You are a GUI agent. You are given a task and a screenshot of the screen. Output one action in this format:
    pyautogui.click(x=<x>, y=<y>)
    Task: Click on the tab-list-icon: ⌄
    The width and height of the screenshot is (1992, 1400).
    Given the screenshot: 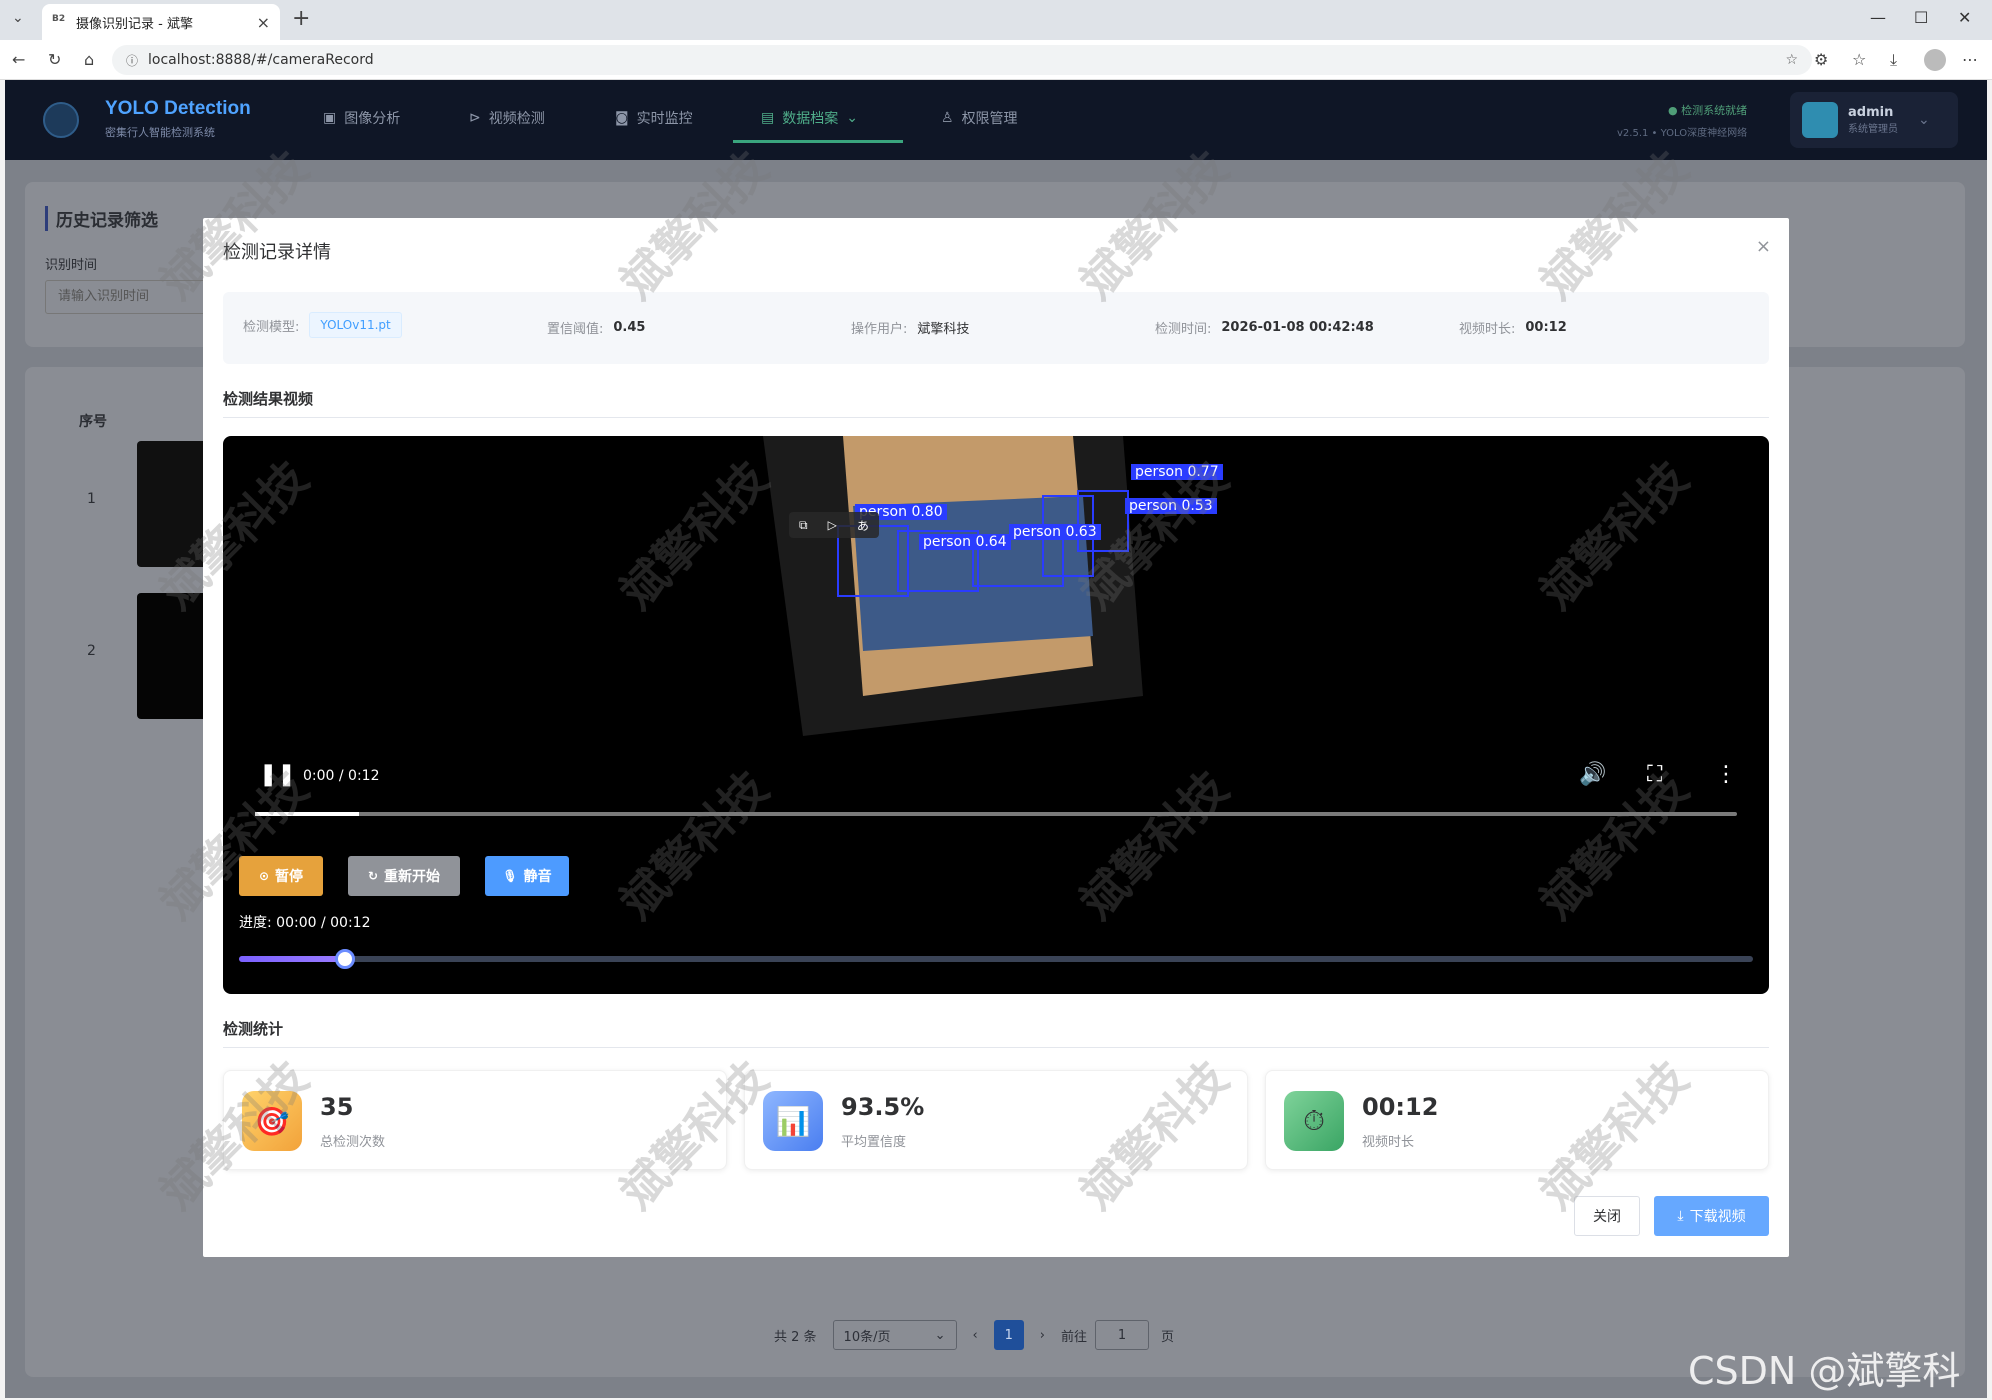 What is the action you would take?
    pyautogui.click(x=18, y=18)
    